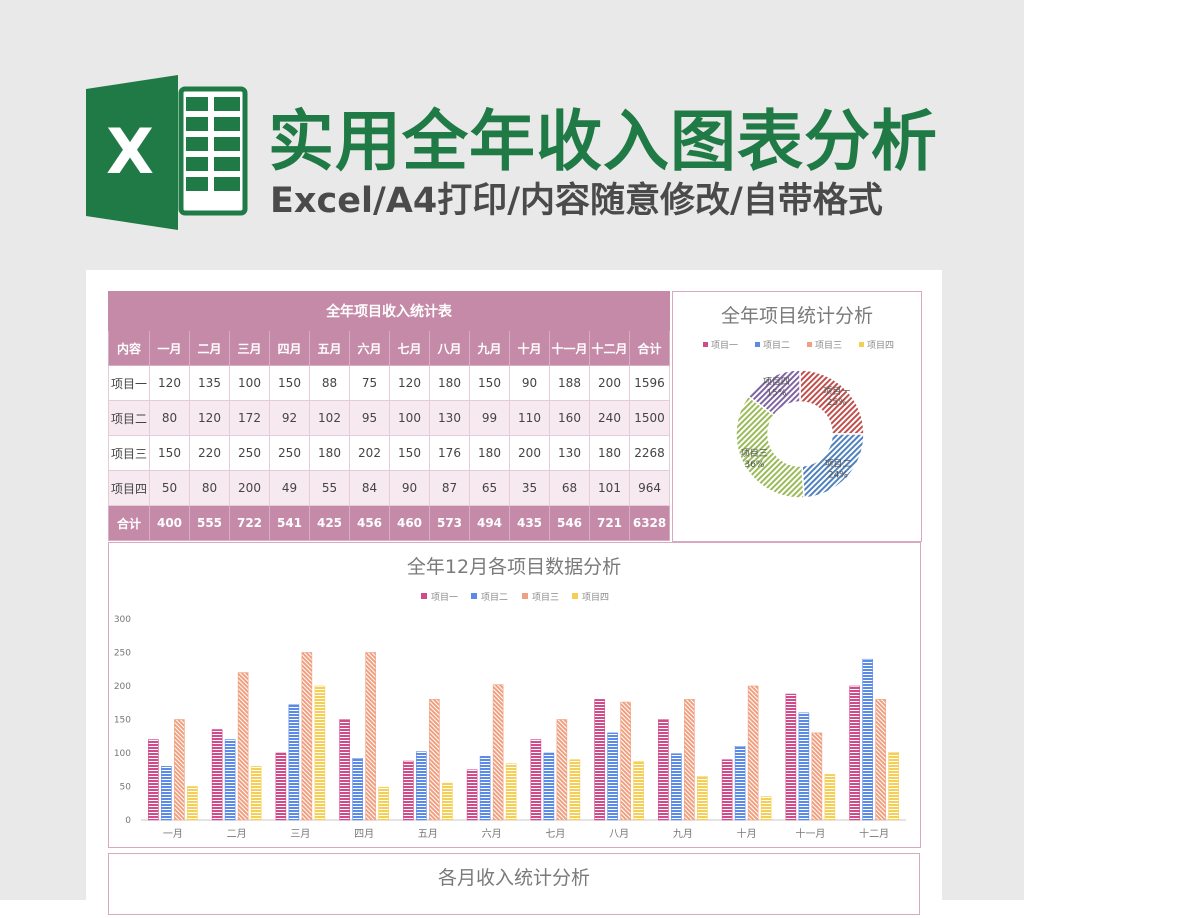 This screenshot has width=1200, height=918. I want to click on table-cell: 400, so click(169, 523).